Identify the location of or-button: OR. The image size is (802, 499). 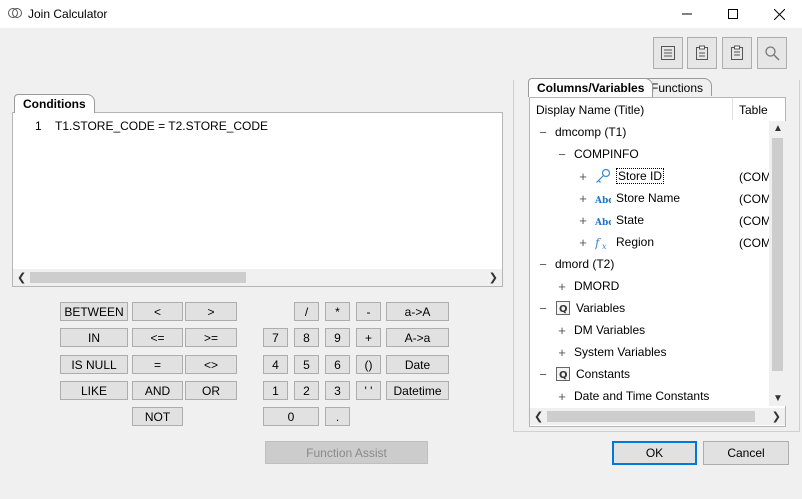
(211, 390).